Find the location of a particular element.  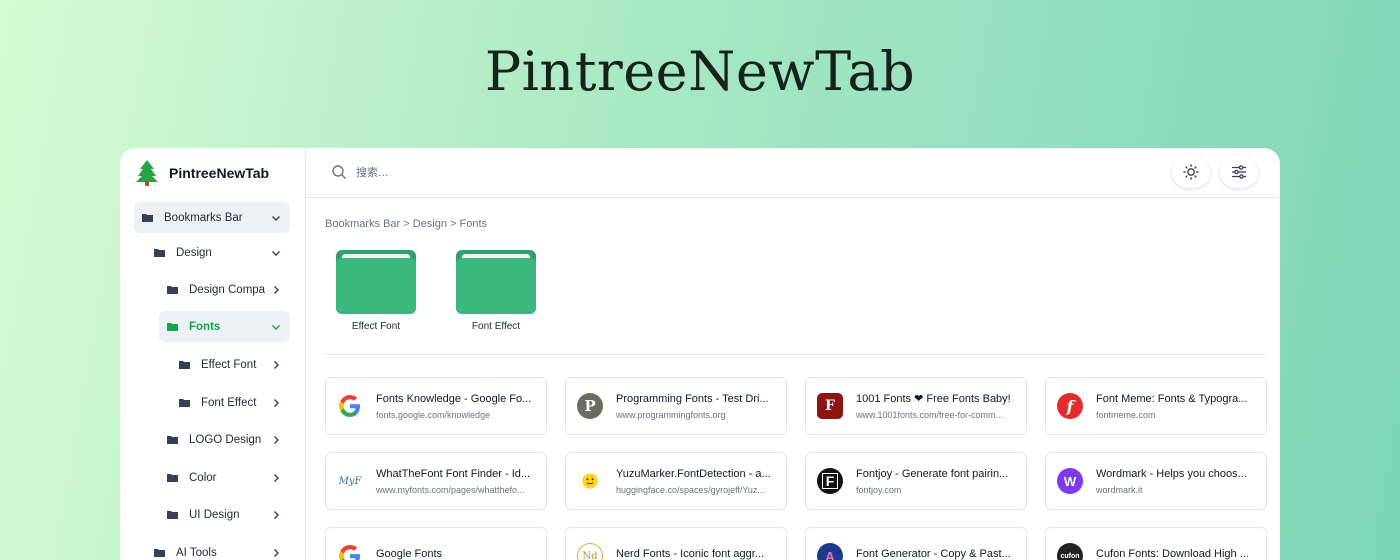

bookmark-url: fontjoy.com is located at coordinates (879, 489).